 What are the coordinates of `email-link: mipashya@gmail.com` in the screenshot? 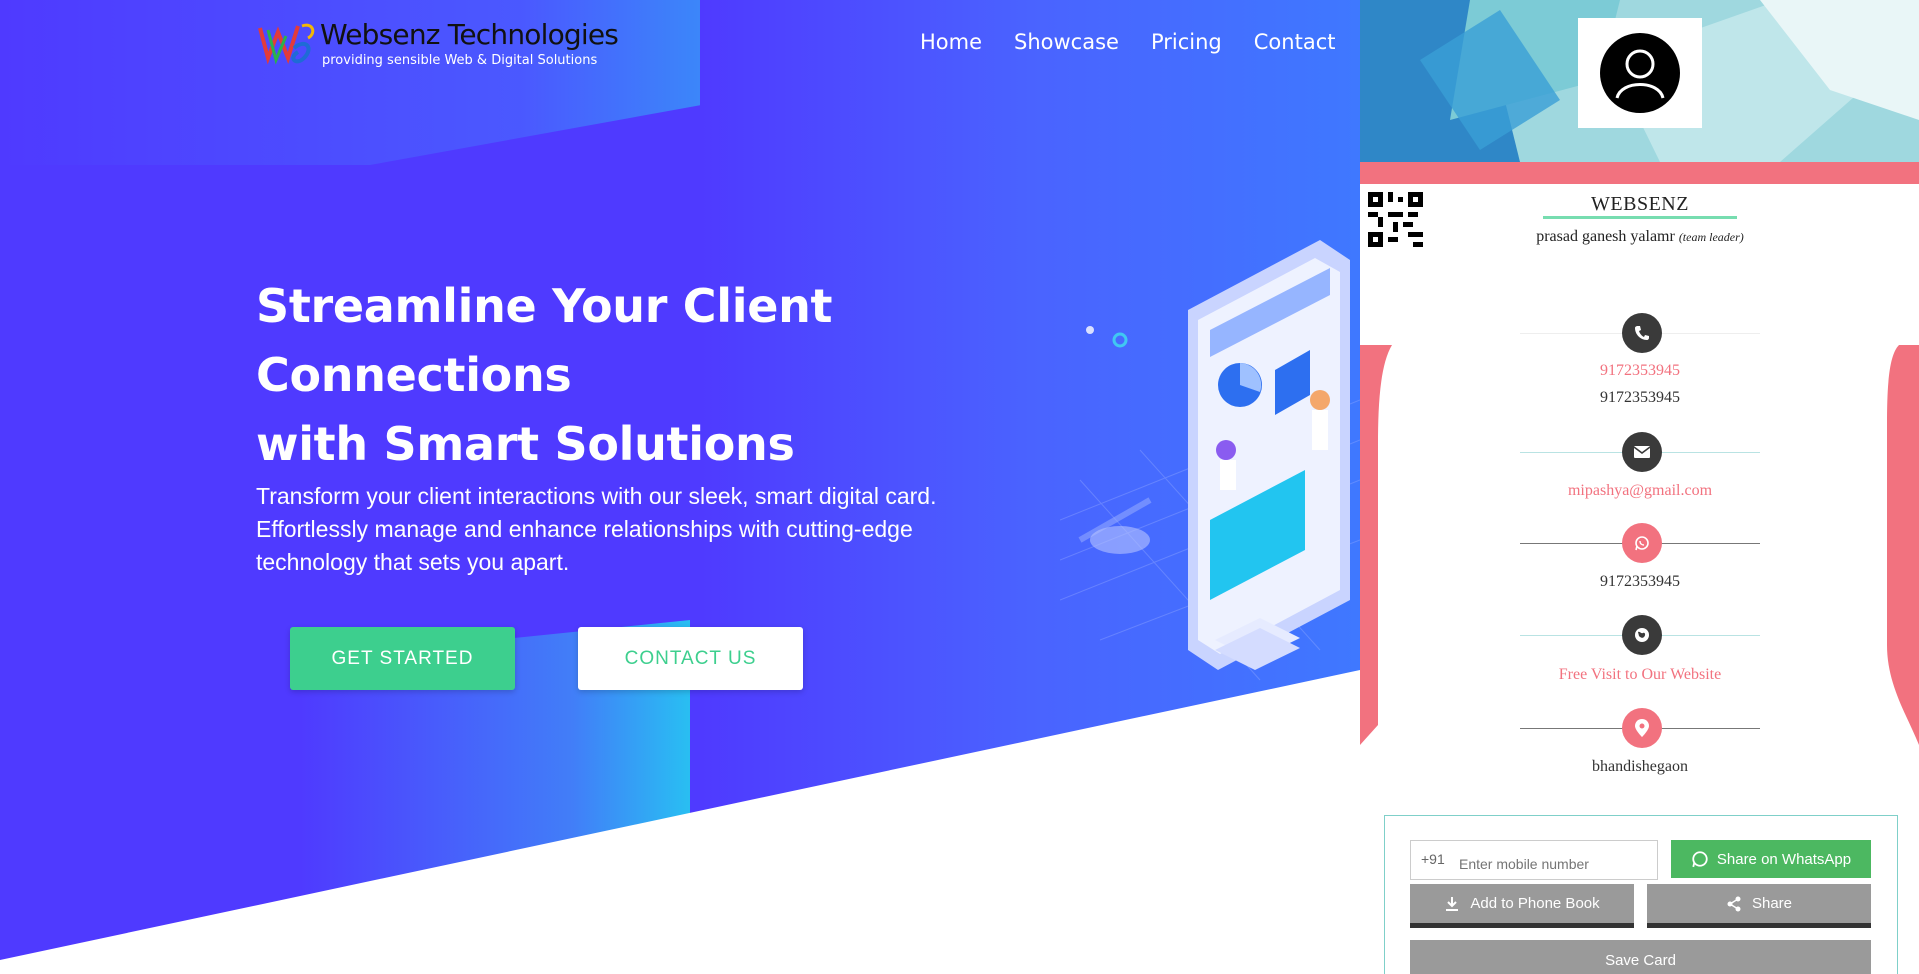 It's located at (1640, 491).